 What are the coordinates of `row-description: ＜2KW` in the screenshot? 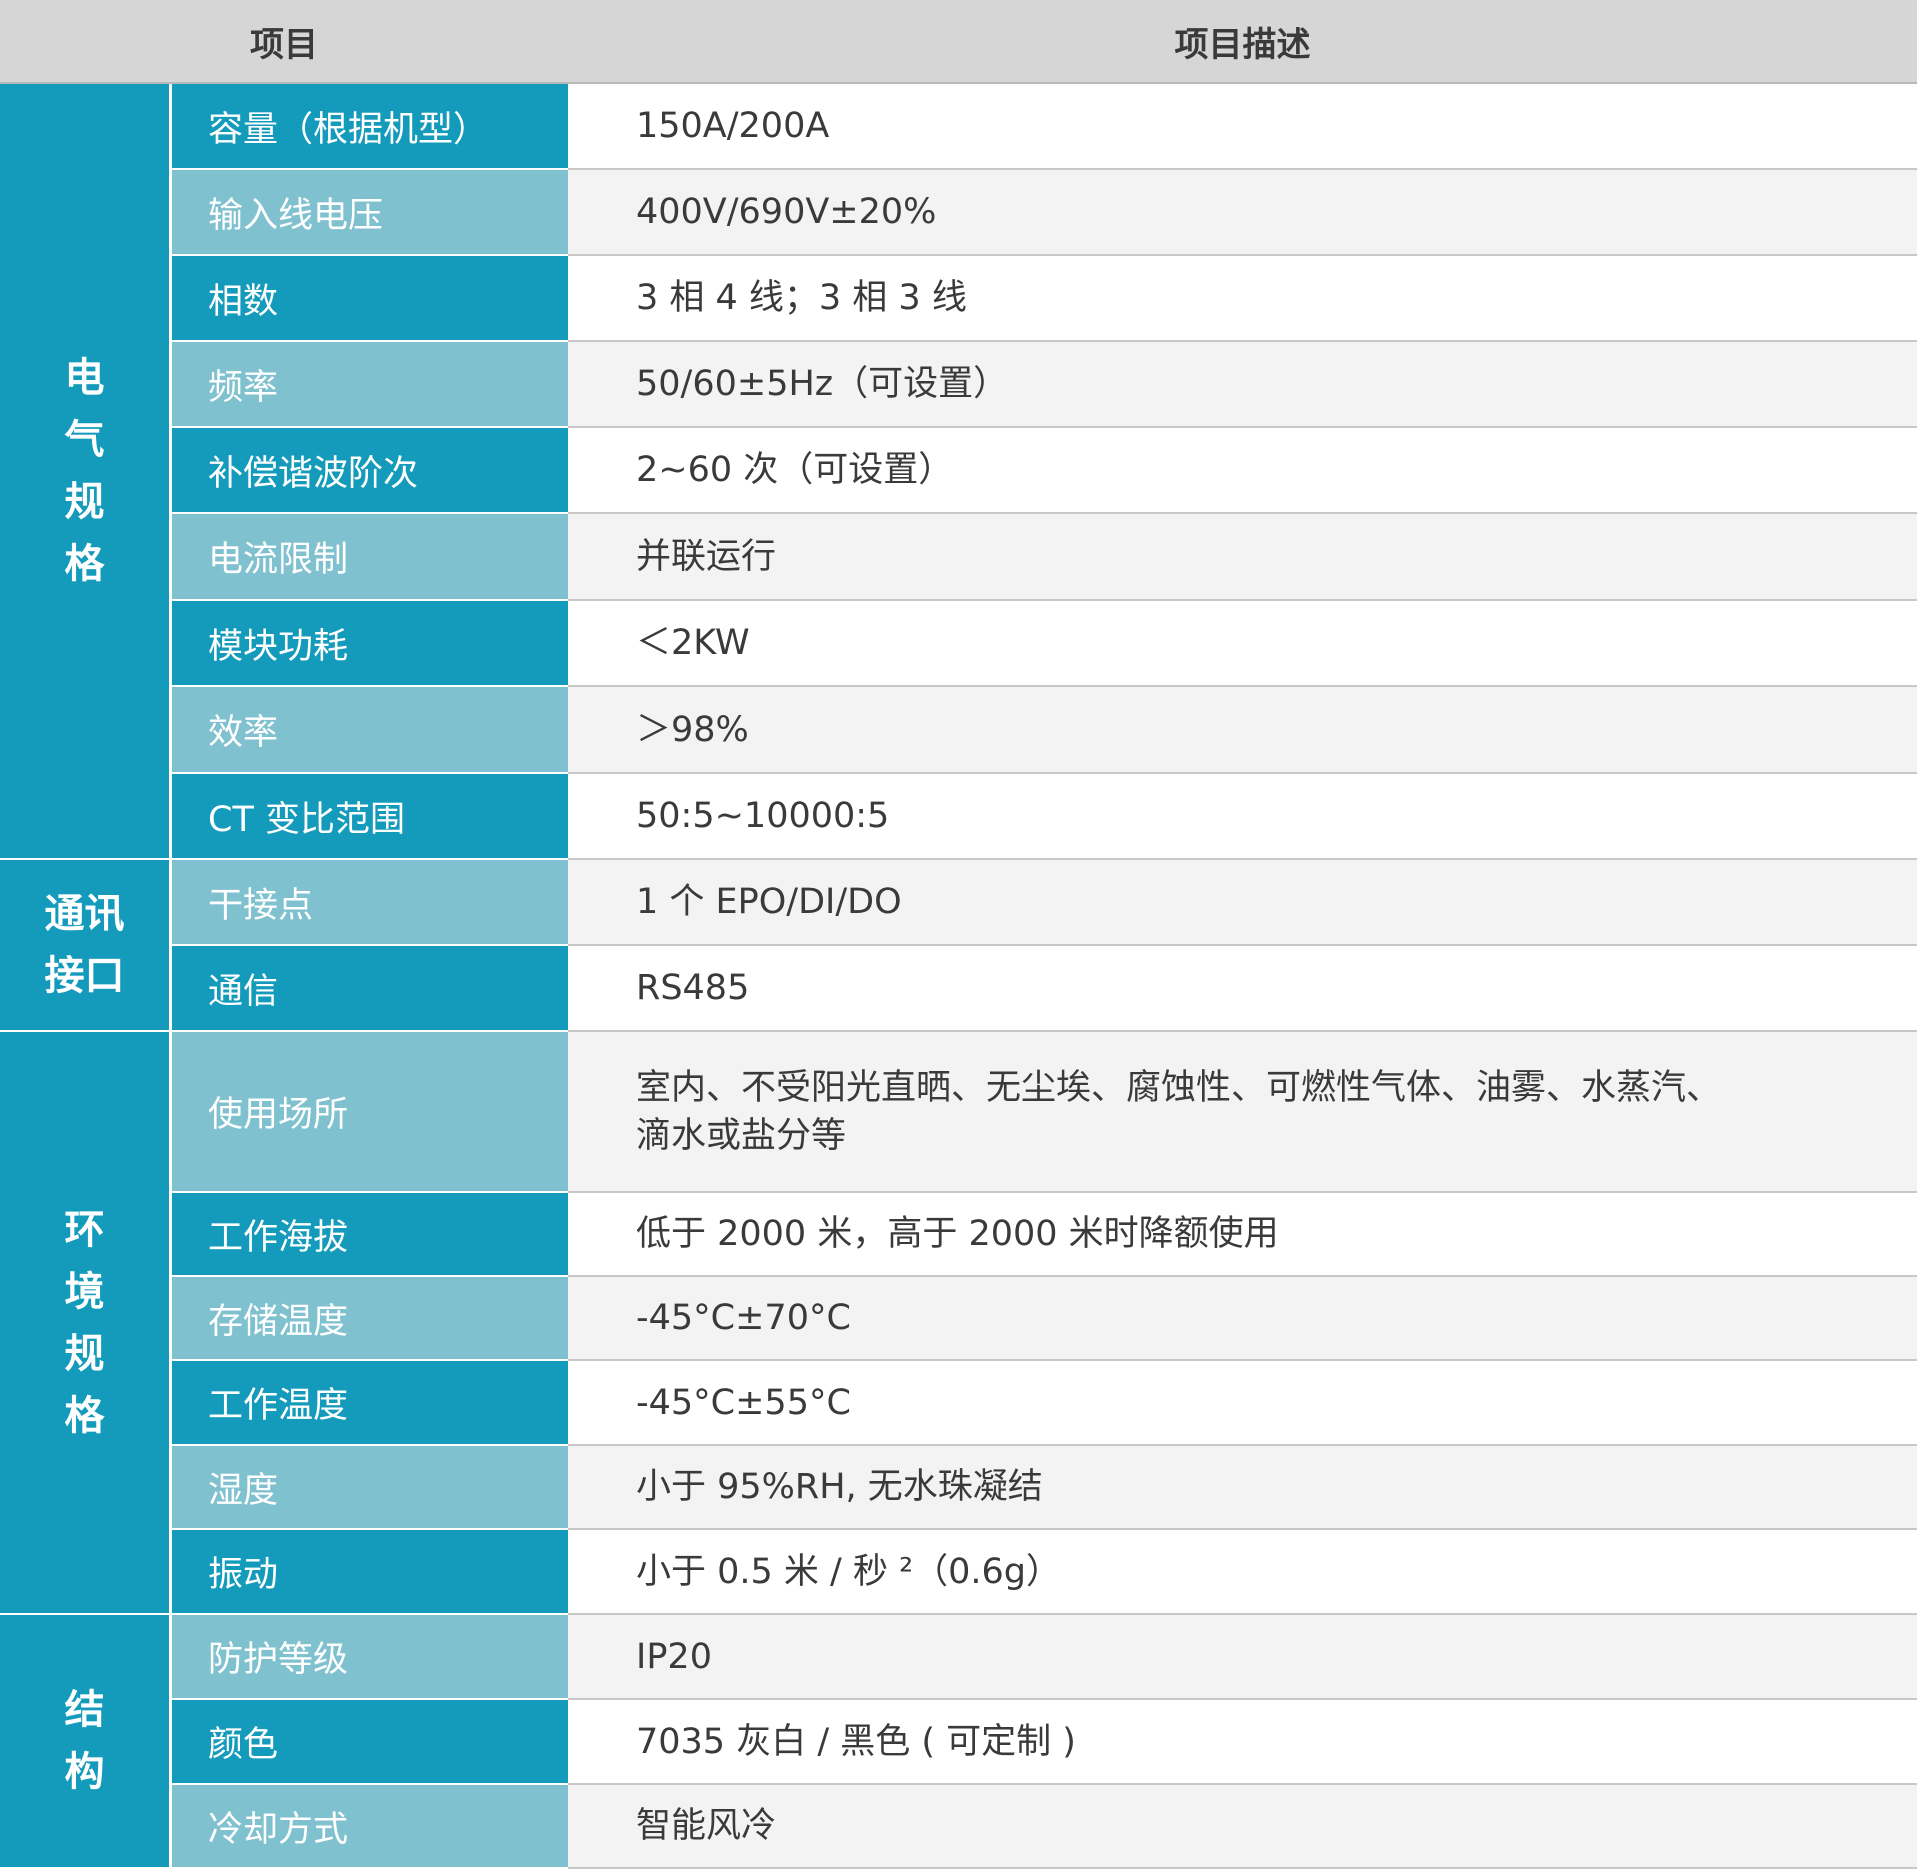 It's located at (1242, 644).